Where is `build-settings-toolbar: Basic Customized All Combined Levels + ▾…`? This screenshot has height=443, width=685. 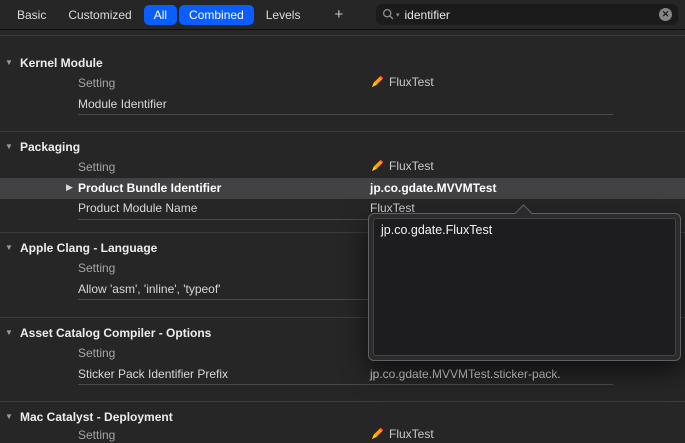
build-settings-toolbar: Basic Customized All Combined Levels + ▾… is located at coordinates (342, 15).